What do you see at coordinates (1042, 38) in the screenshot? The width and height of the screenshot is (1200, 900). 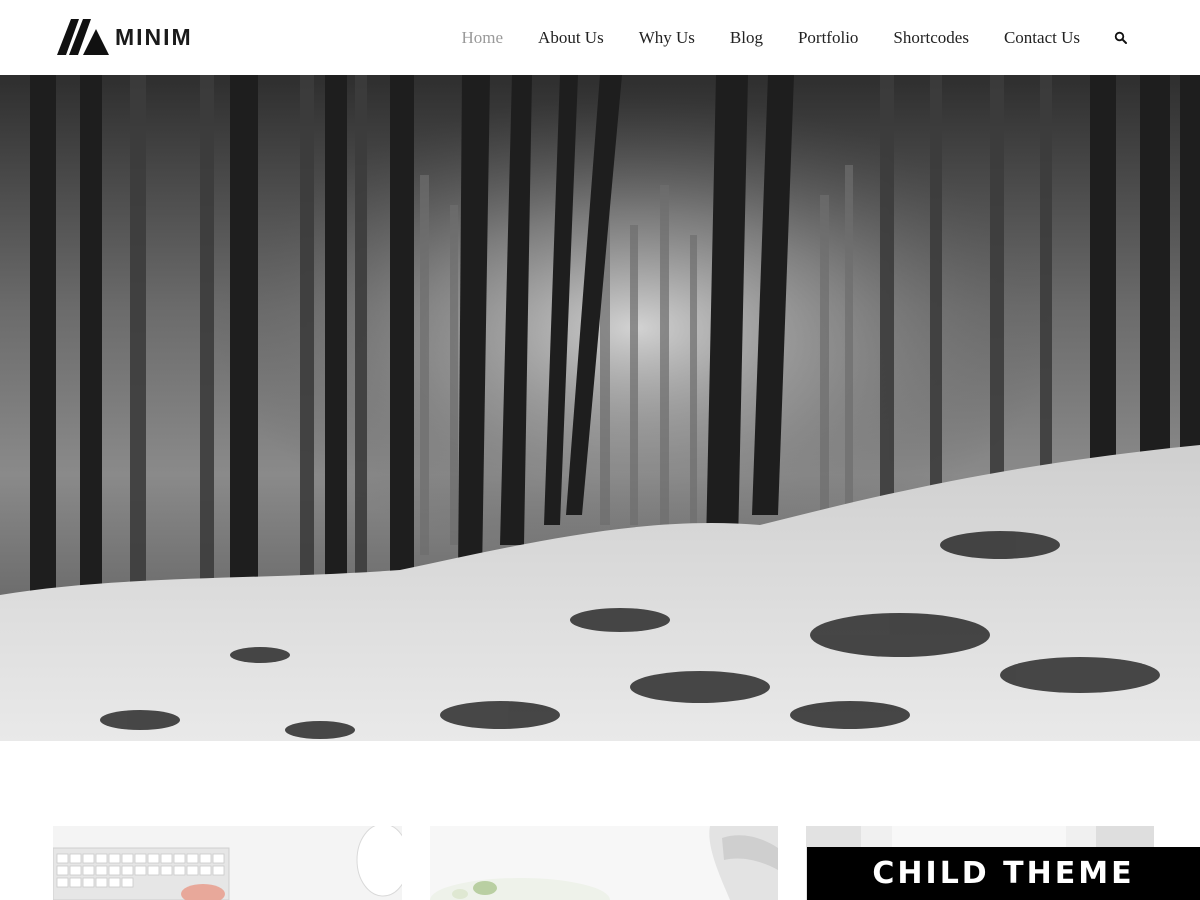 I see `nav-contact-us: Contact Us` at bounding box center [1042, 38].